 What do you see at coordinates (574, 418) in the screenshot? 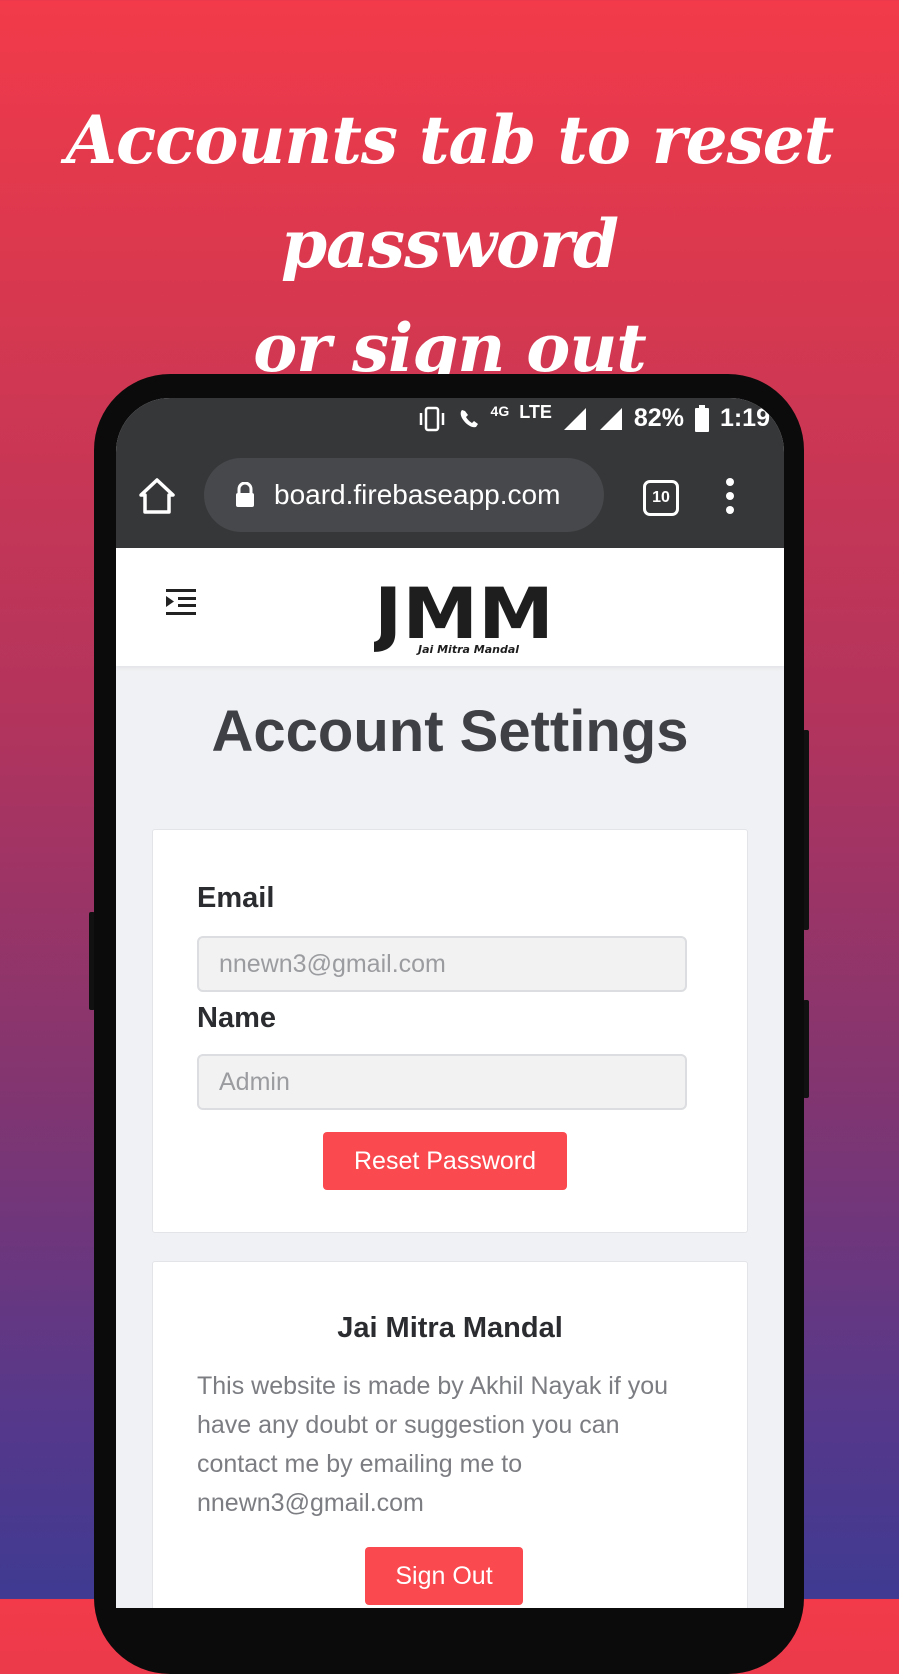
I see `signal-icon` at bounding box center [574, 418].